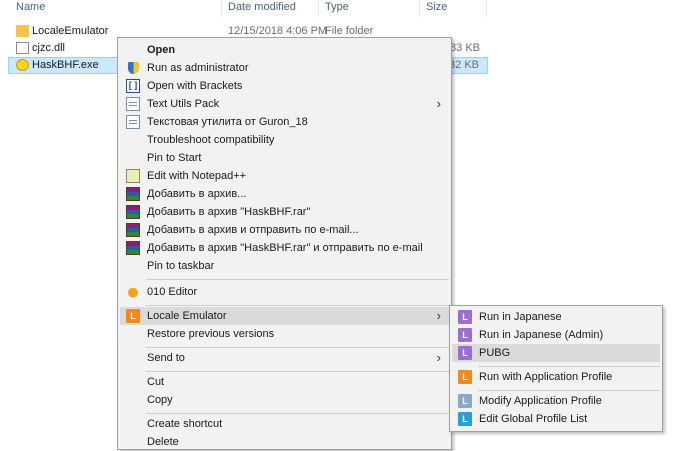 This screenshot has width=691, height=451. What do you see at coordinates (465, 419) in the screenshot?
I see `locale-emulator-blue-icon: L` at bounding box center [465, 419].